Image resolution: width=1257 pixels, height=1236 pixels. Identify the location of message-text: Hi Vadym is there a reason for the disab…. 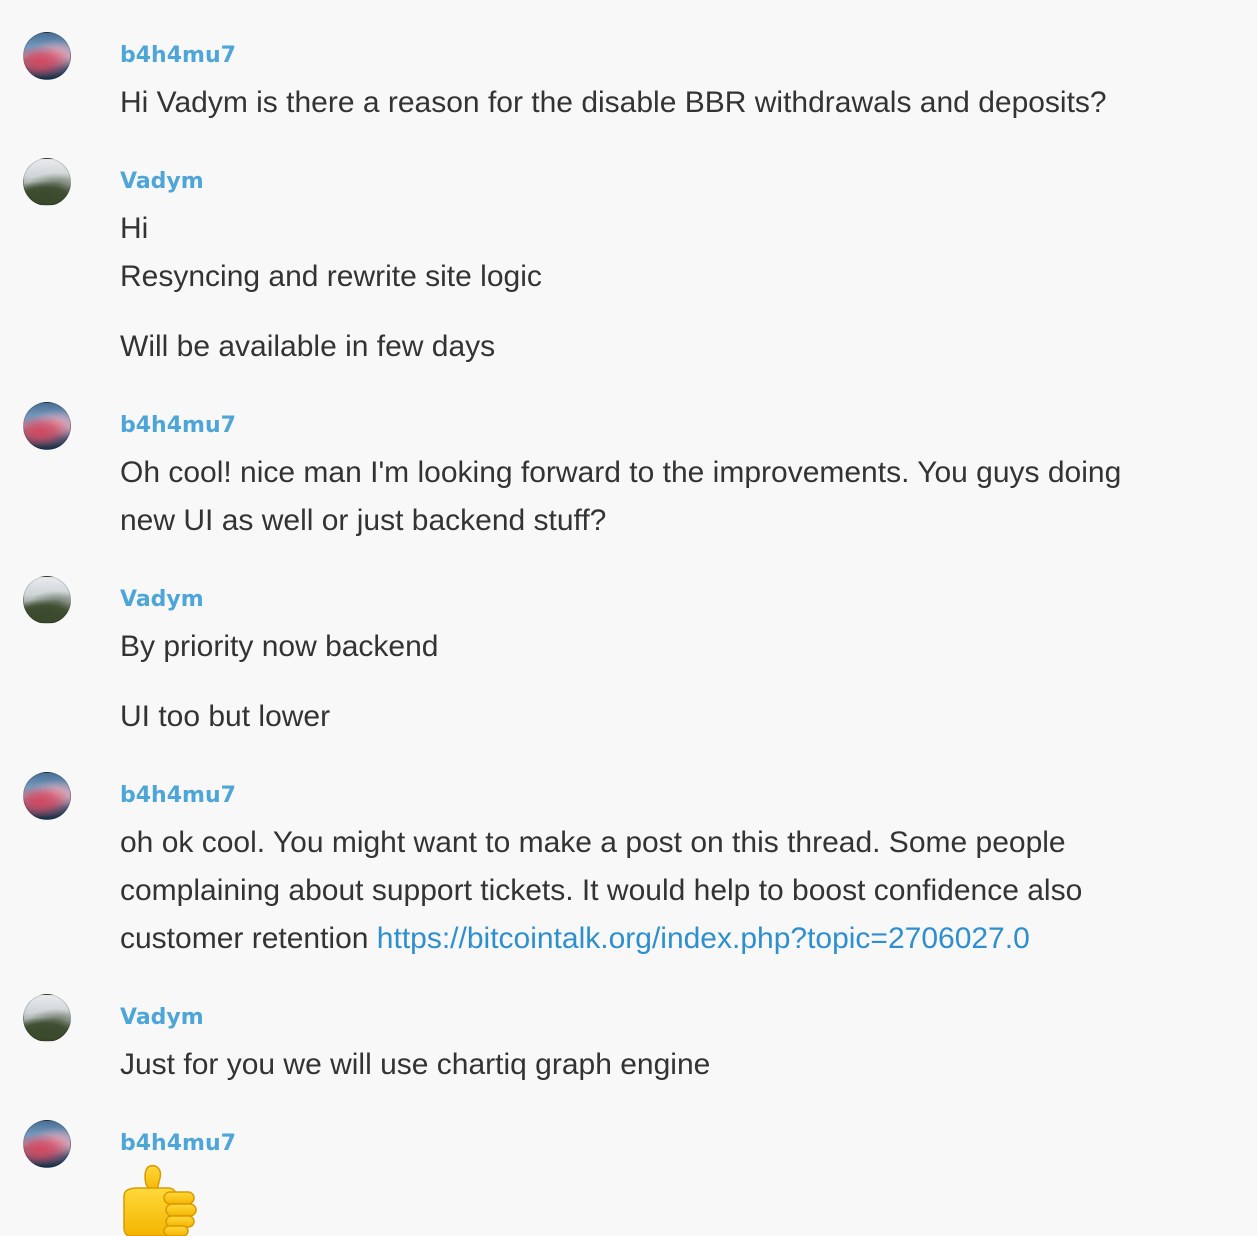
(613, 102).